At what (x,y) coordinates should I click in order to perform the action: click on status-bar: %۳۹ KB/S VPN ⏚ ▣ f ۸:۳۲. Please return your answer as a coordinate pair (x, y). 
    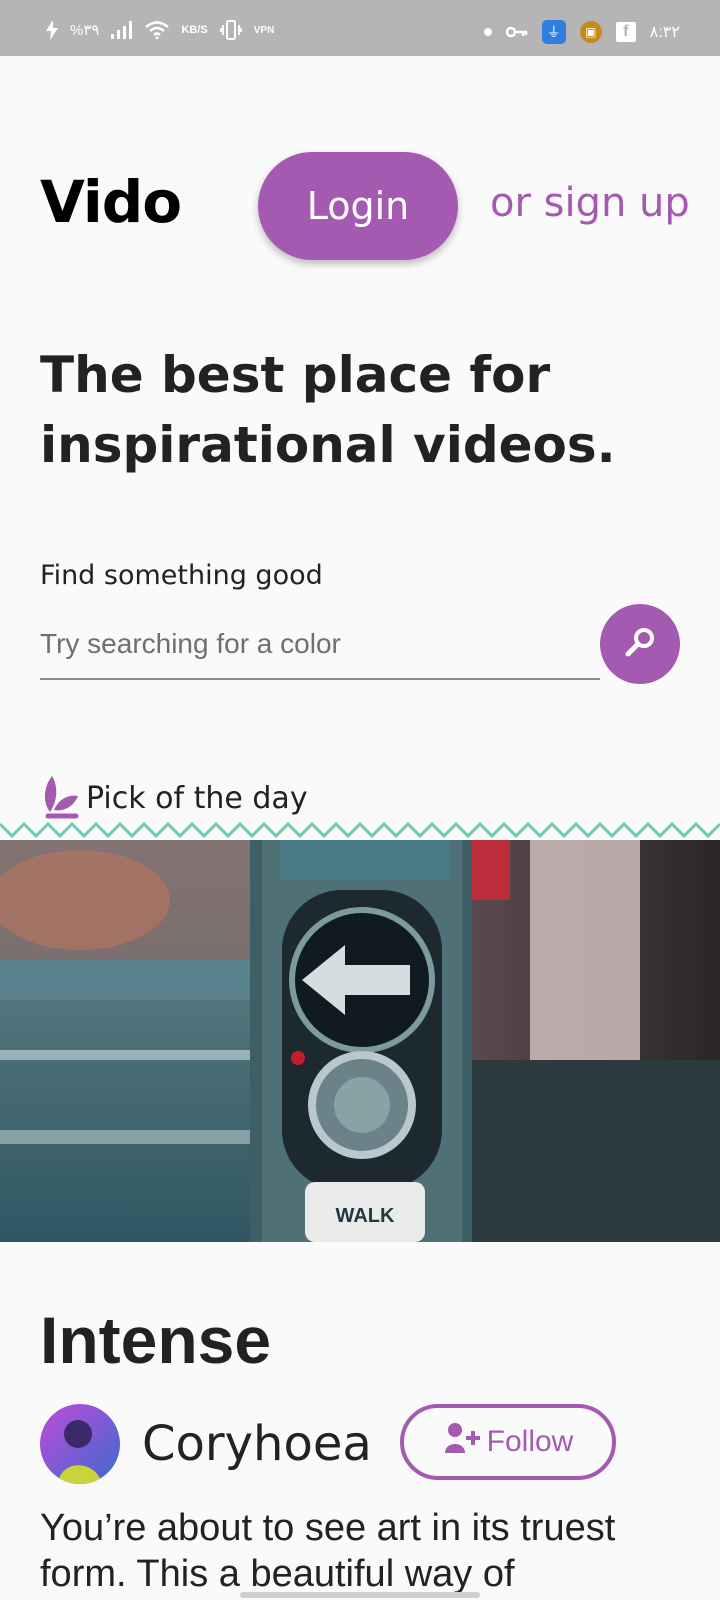
    Looking at the image, I should click on (360, 28).